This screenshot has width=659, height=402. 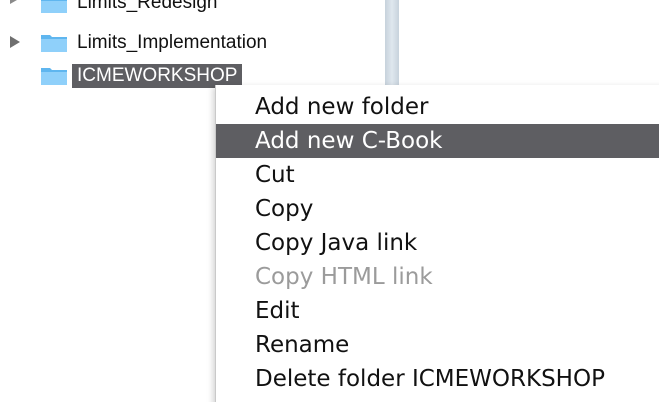 I want to click on menu-item-label: Copy HTML link, so click(x=344, y=277).